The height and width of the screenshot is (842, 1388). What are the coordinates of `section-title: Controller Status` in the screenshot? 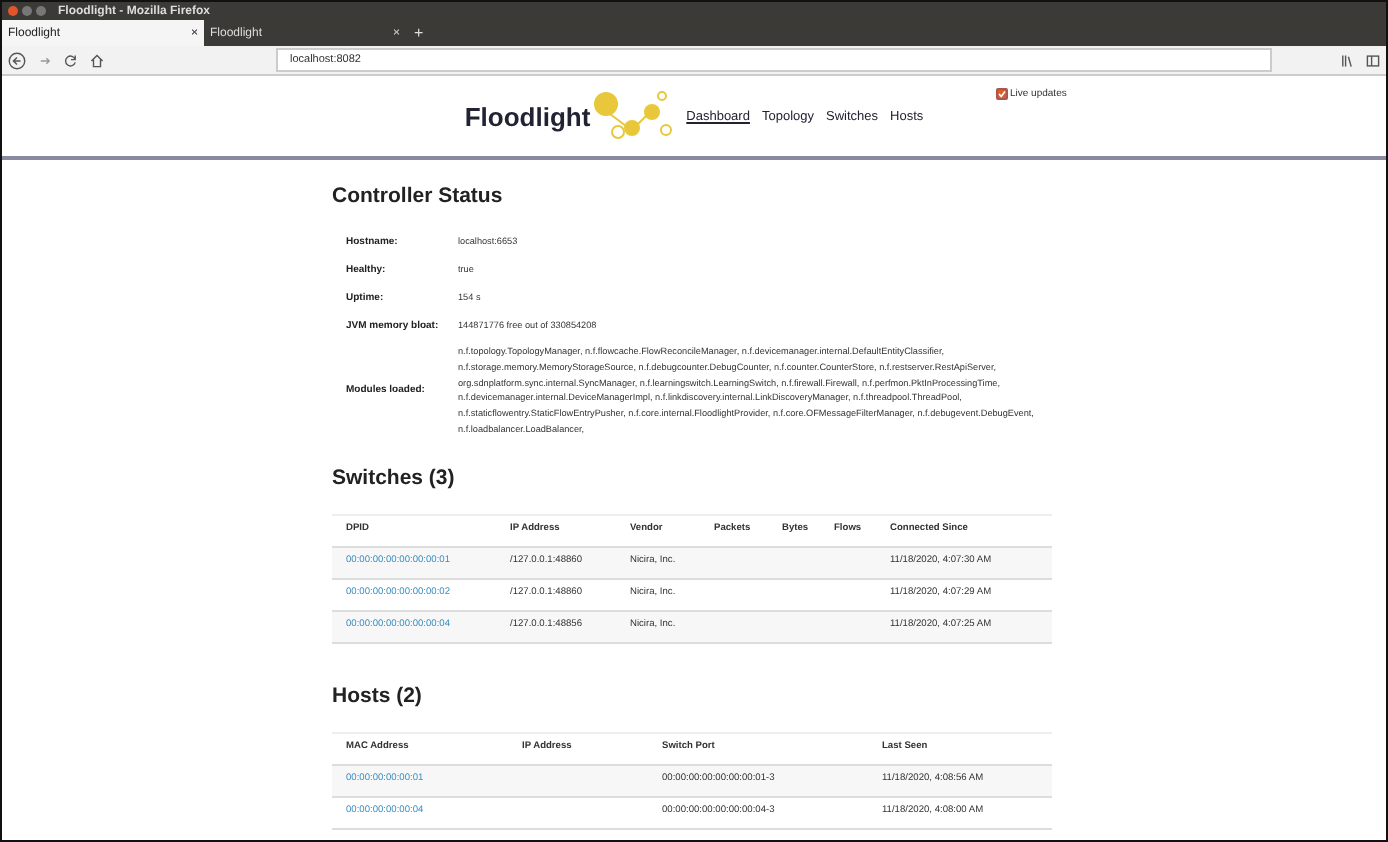 It's located at (418, 196).